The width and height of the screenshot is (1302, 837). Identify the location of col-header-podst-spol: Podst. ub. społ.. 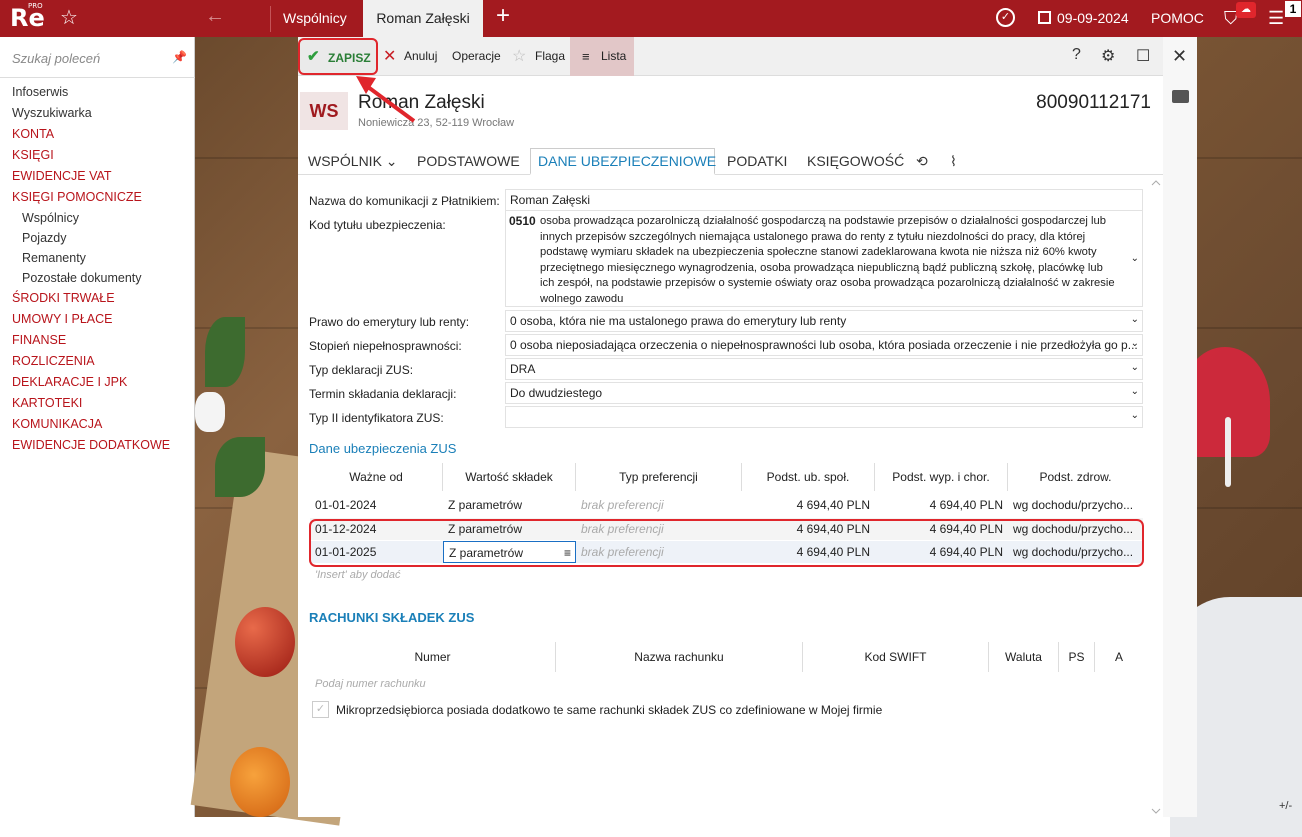
(808, 477).